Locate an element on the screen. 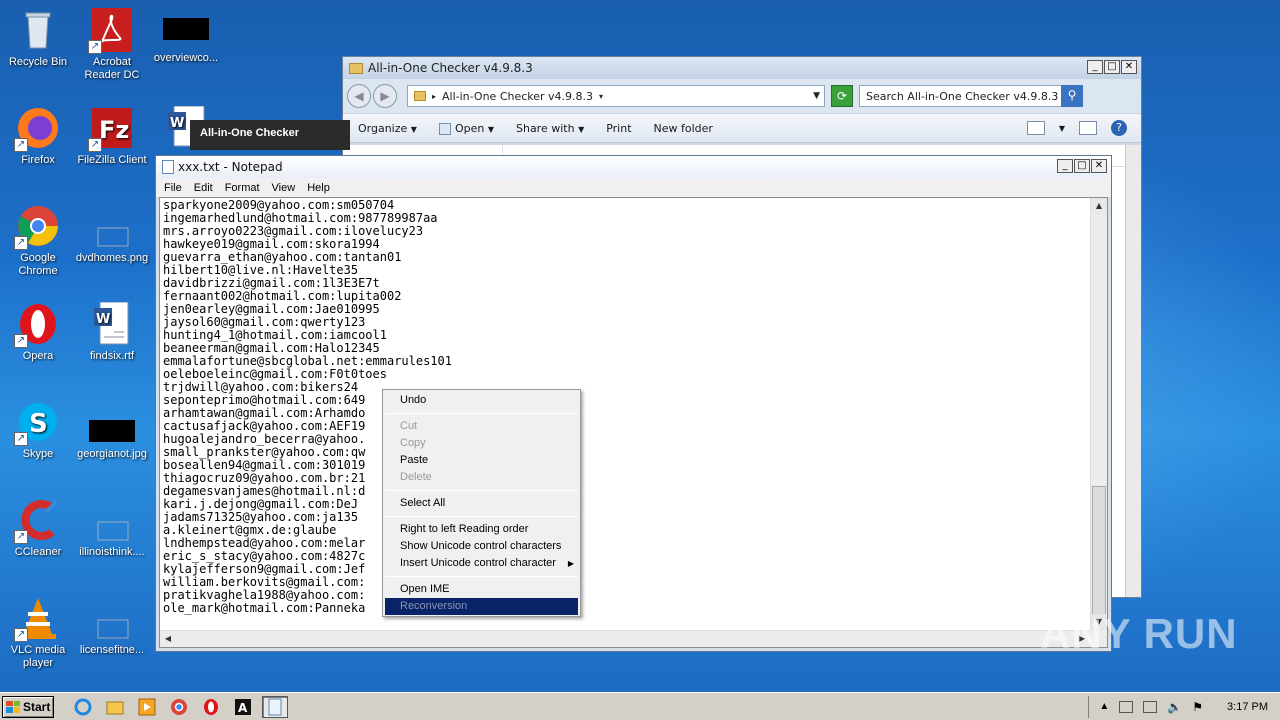 The height and width of the screenshot is (720, 1280). notepad-titlebar: xxx.txt - Notepad _ □ ✕ is located at coordinates (633, 167).